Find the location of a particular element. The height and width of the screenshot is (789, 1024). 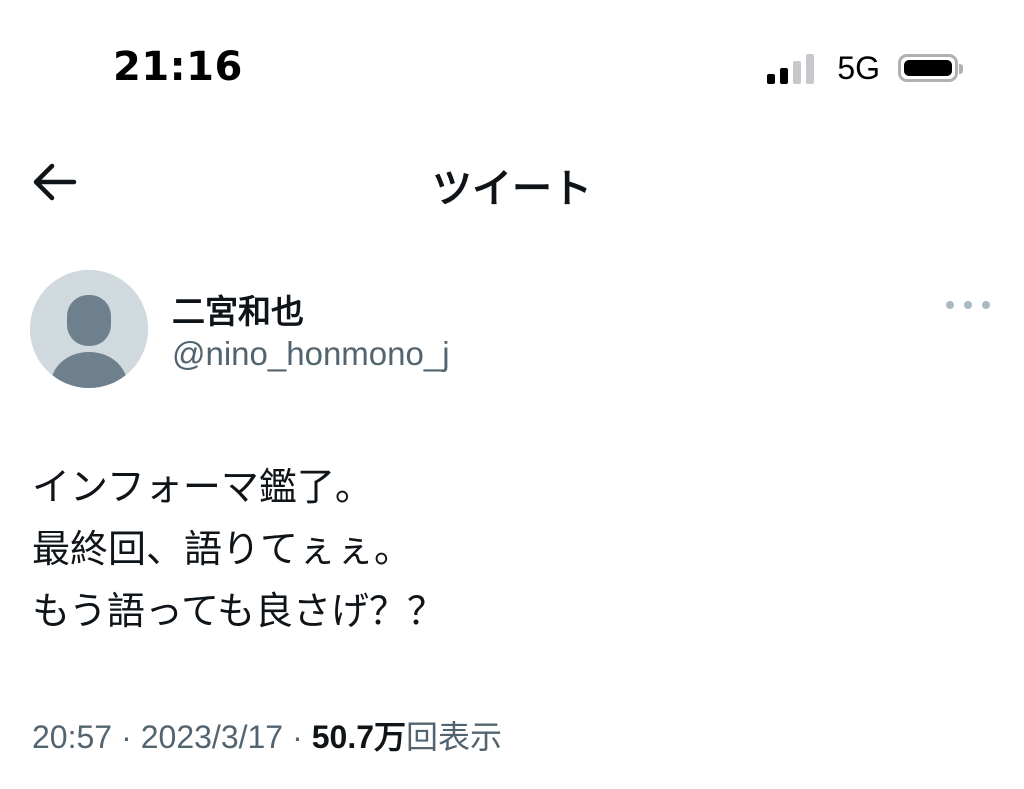

avatar is located at coordinates (89, 329).